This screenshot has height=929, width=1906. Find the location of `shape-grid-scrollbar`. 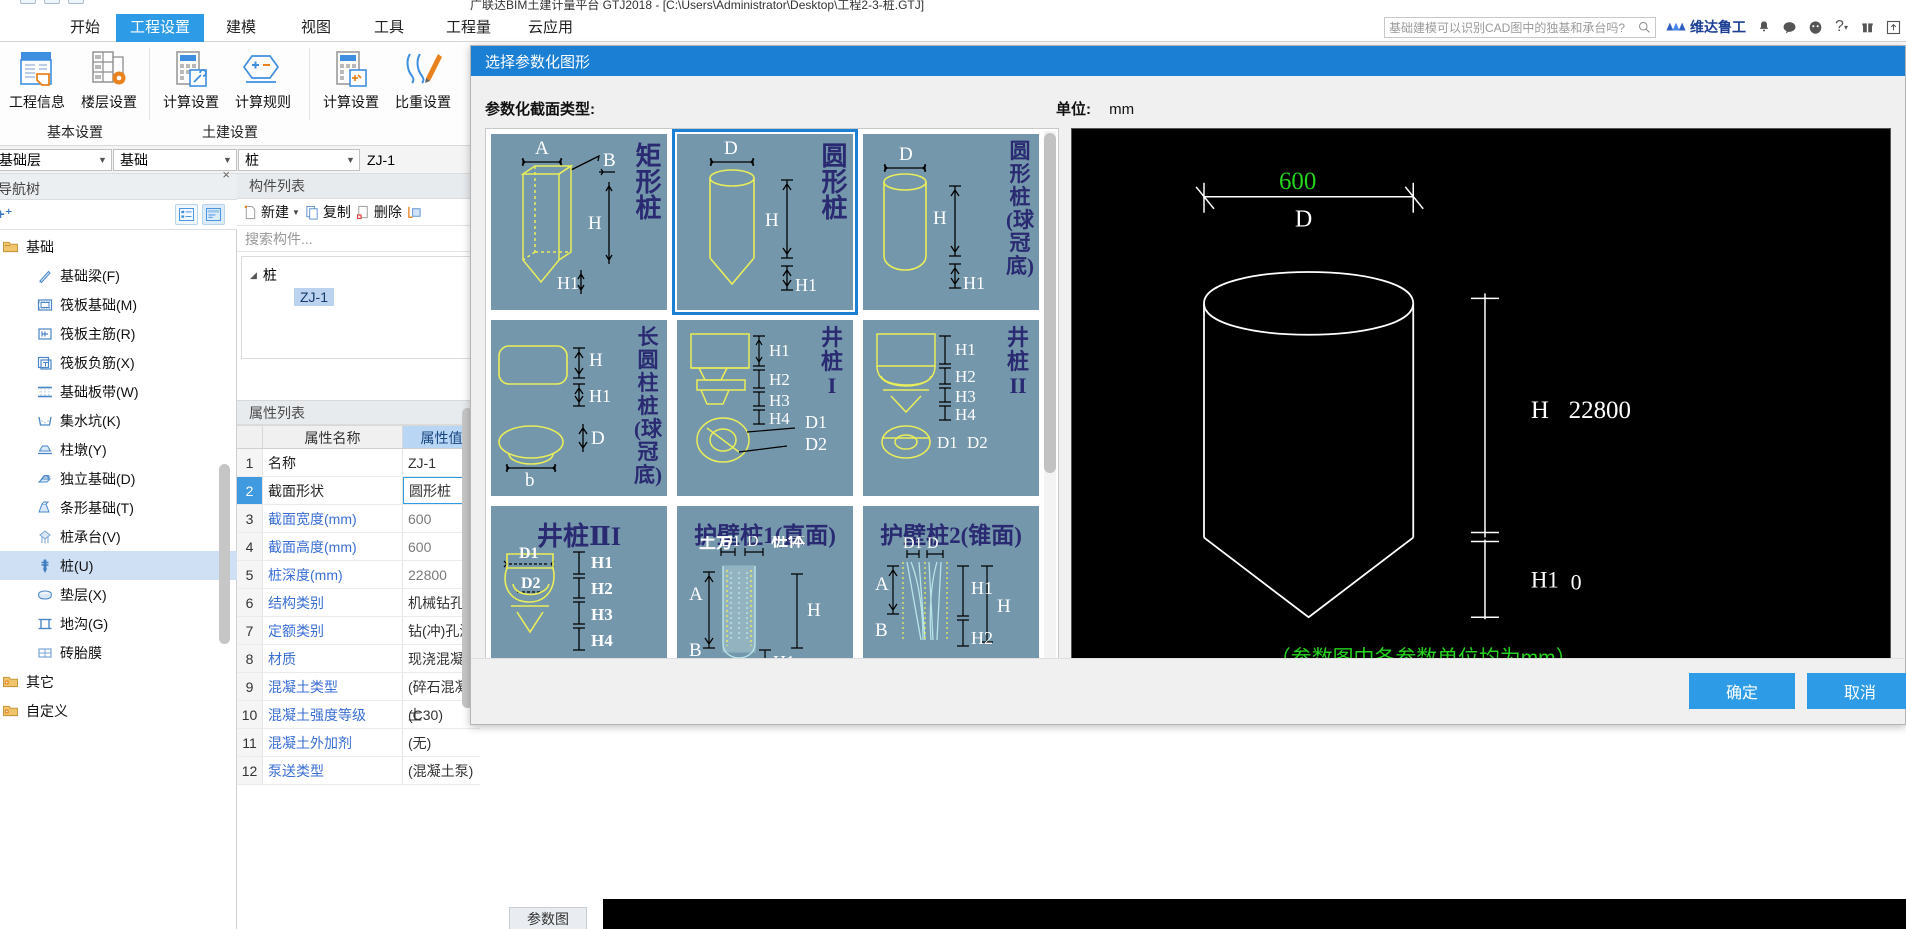

shape-grid-scrollbar is located at coordinates (1050, 303).